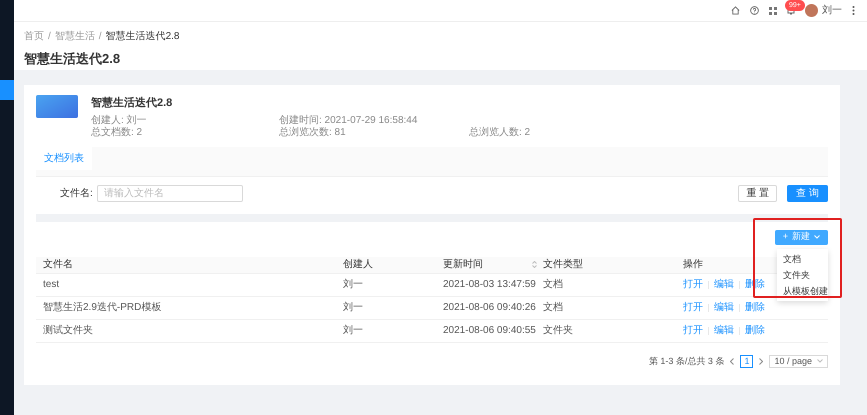  Describe the element at coordinates (119, 120) in the screenshot. I see `project-meta: 创建人: 刘一` at that location.